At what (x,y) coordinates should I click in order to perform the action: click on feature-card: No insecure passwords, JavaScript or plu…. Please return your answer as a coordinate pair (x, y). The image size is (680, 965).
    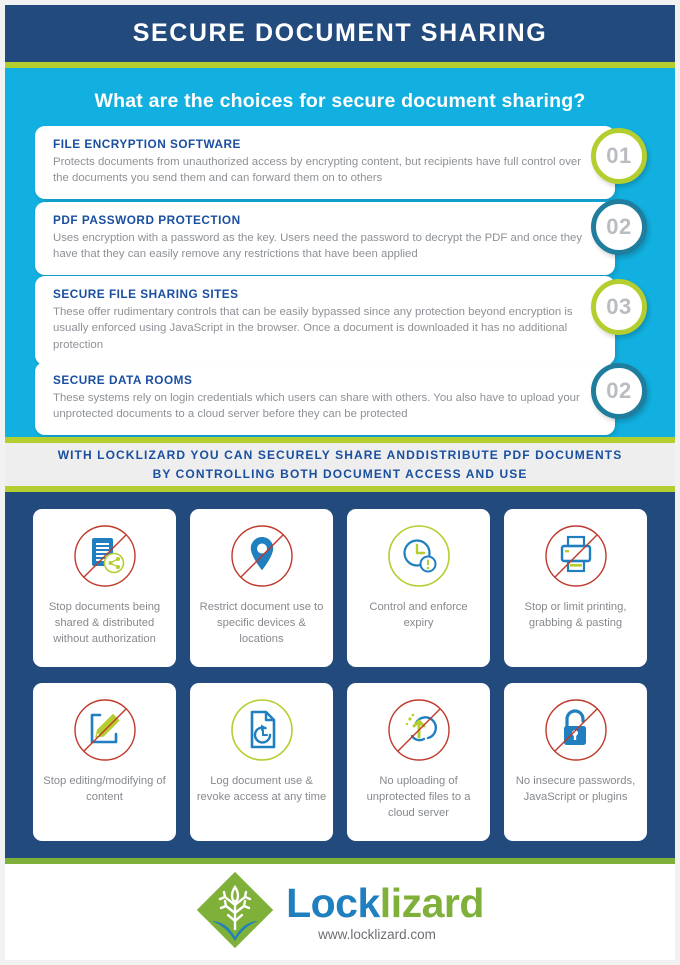
    Looking at the image, I should click on (575, 762).